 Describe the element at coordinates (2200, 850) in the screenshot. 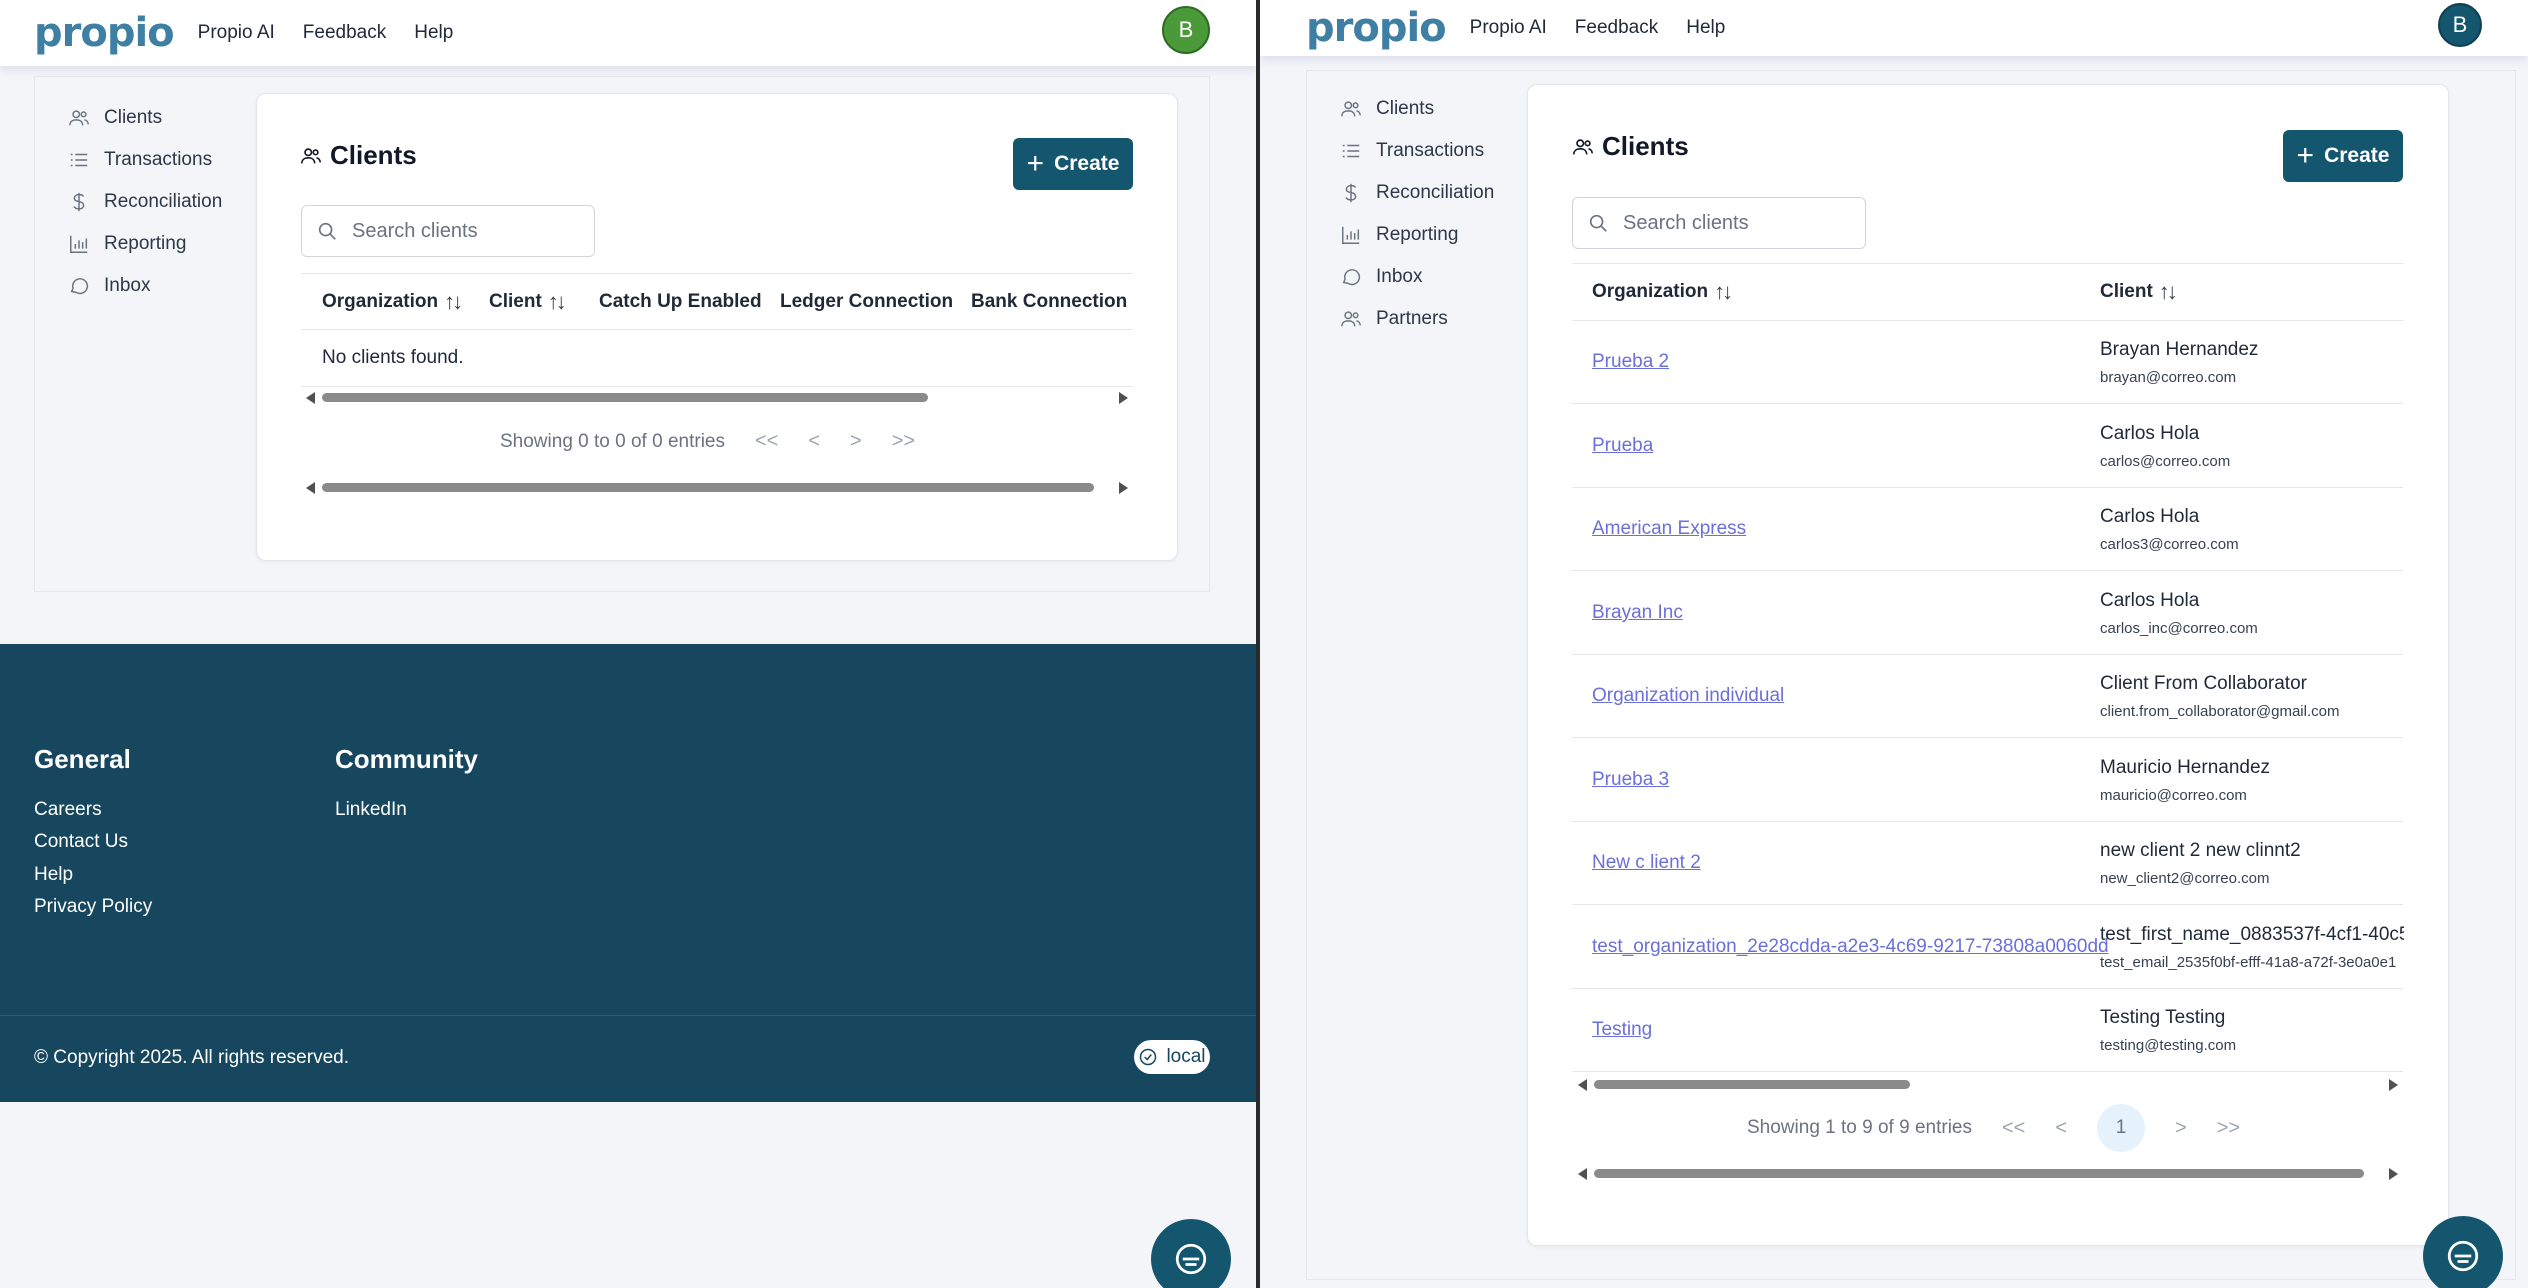

I see `client-name: new client 2 new clinnt2` at that location.